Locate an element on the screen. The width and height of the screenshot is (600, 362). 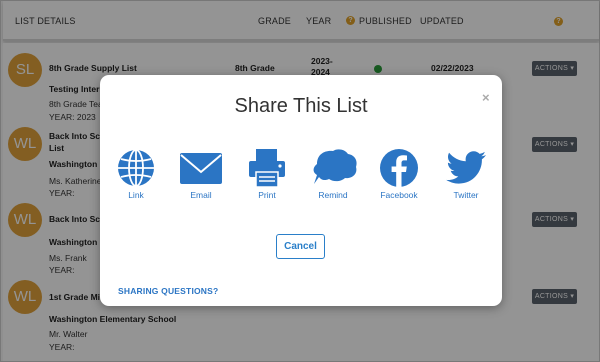
modal-title: Share This List is located at coordinates (301, 106).